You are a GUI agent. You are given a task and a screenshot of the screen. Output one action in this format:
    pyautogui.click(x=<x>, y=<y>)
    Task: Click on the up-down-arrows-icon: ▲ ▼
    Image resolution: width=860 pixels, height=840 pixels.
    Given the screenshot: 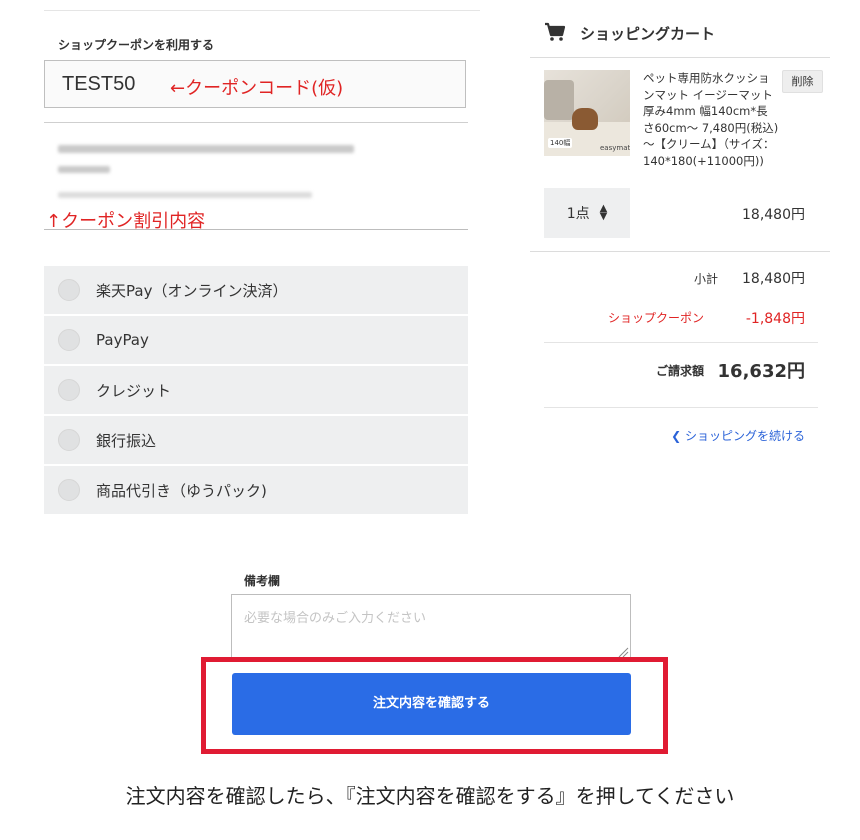 What is the action you would take?
    pyautogui.click(x=603, y=212)
    